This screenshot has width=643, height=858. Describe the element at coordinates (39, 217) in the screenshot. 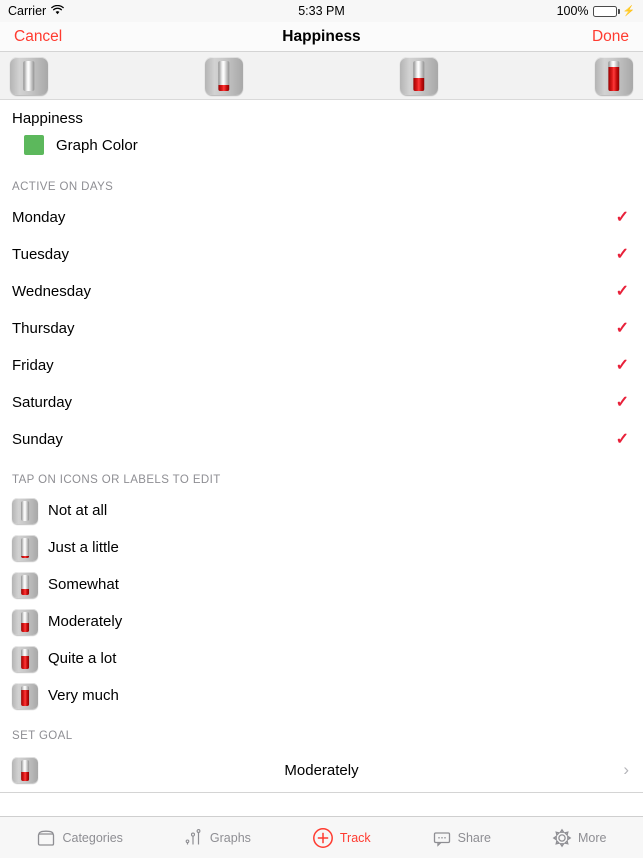

I see `day-label: Monday` at that location.